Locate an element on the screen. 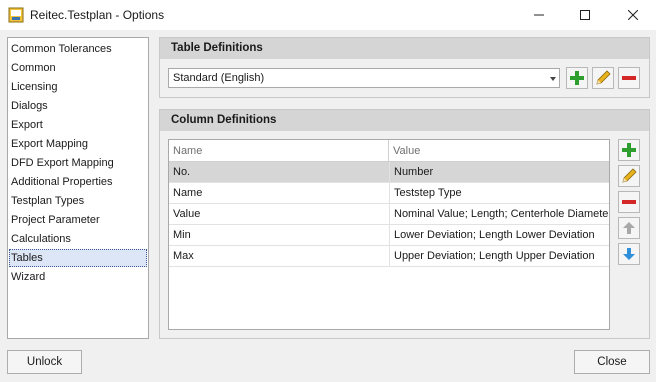 The height and width of the screenshot is (382, 656). arrow-up-icon is located at coordinates (629, 228).